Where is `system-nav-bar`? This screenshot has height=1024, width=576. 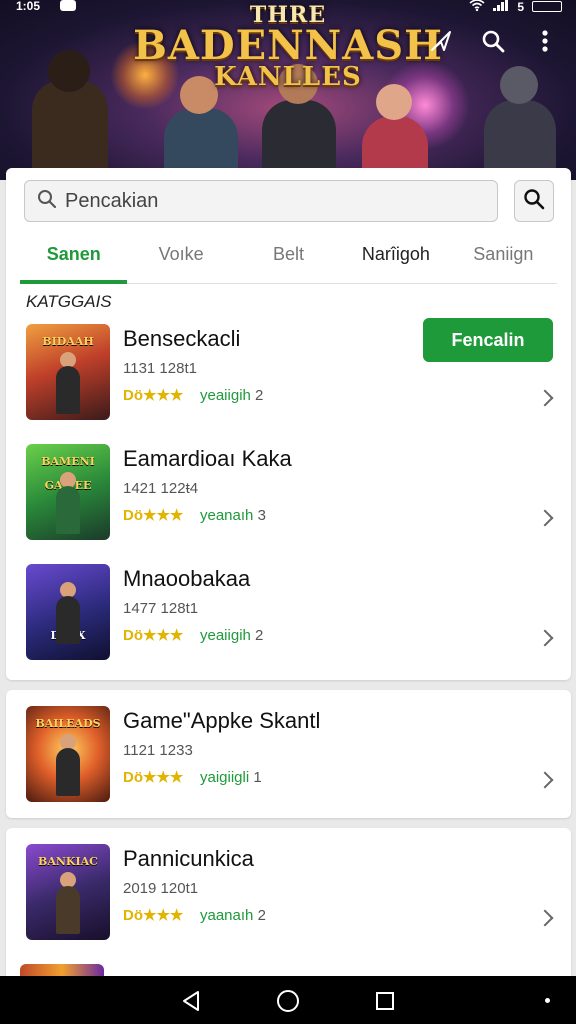 system-nav-bar is located at coordinates (288, 1000).